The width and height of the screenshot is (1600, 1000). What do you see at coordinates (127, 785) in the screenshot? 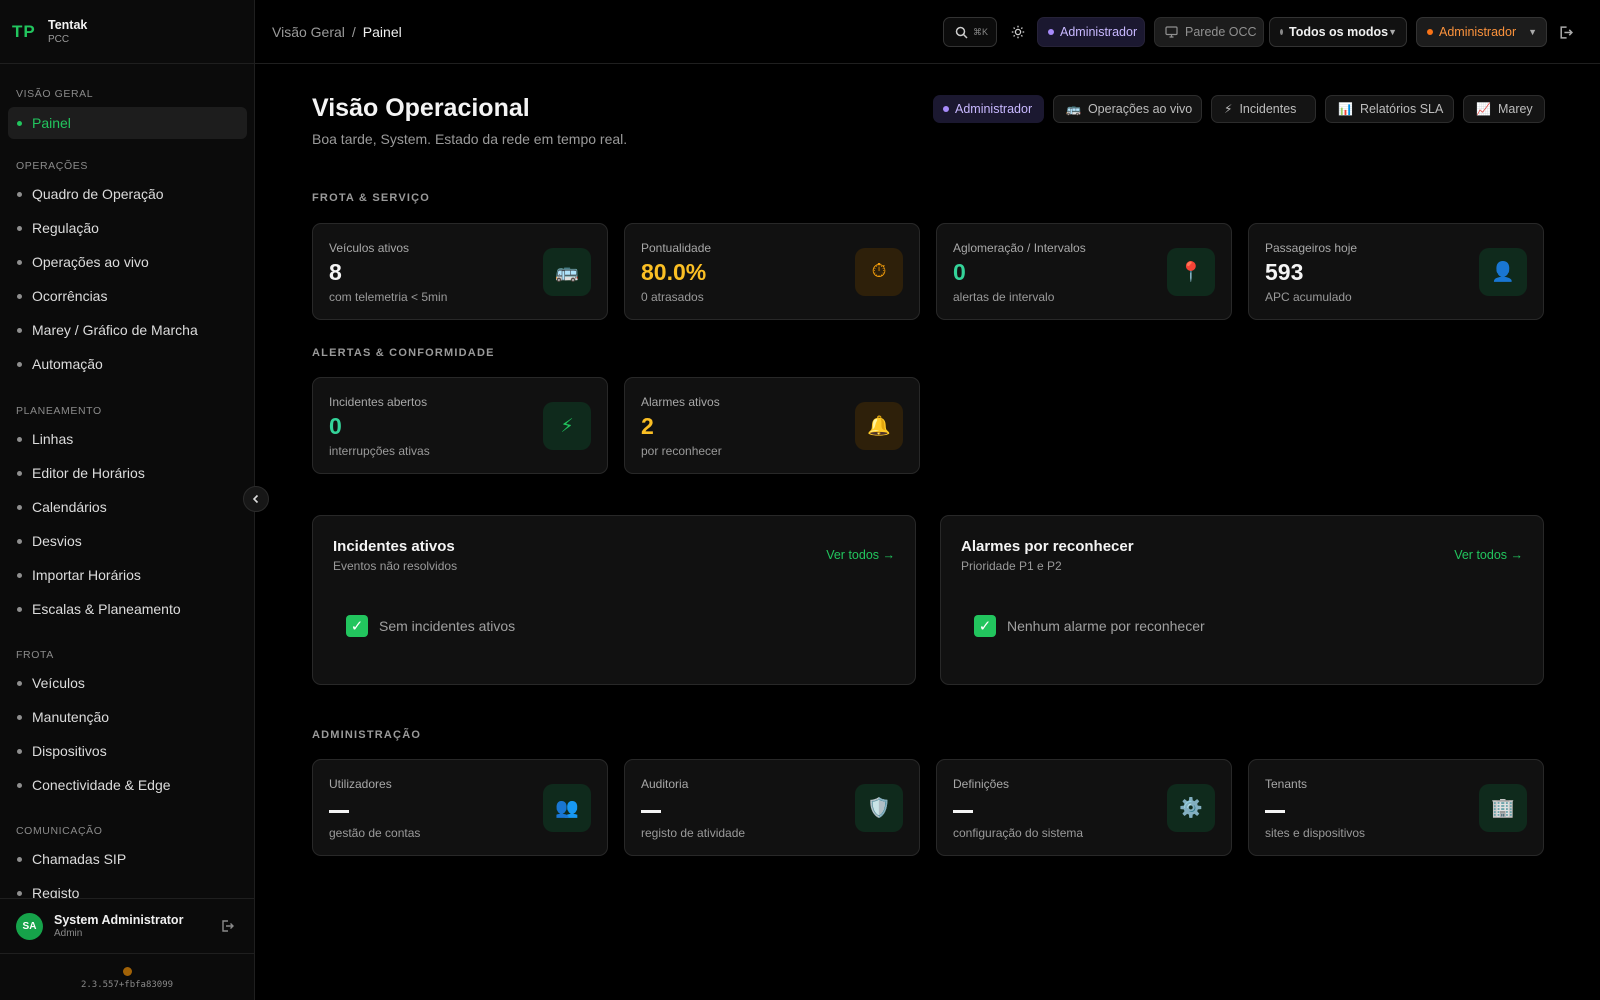
I see `sidebar-item-conectividade: Conectividade & Edge` at bounding box center [127, 785].